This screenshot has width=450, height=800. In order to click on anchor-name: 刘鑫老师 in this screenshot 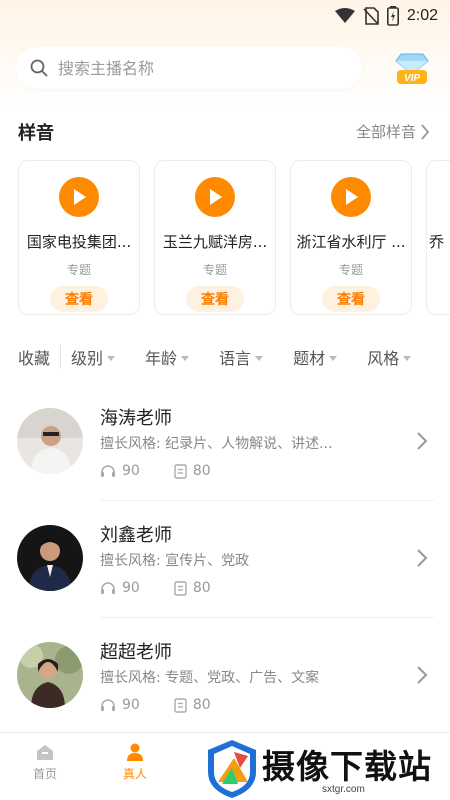, I will do `click(136, 535)`.